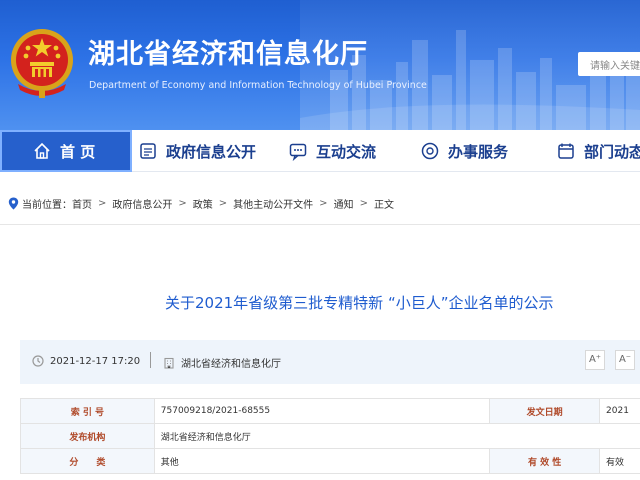 The width and height of the screenshot is (640, 480). I want to click on home-icon, so click(42, 150).